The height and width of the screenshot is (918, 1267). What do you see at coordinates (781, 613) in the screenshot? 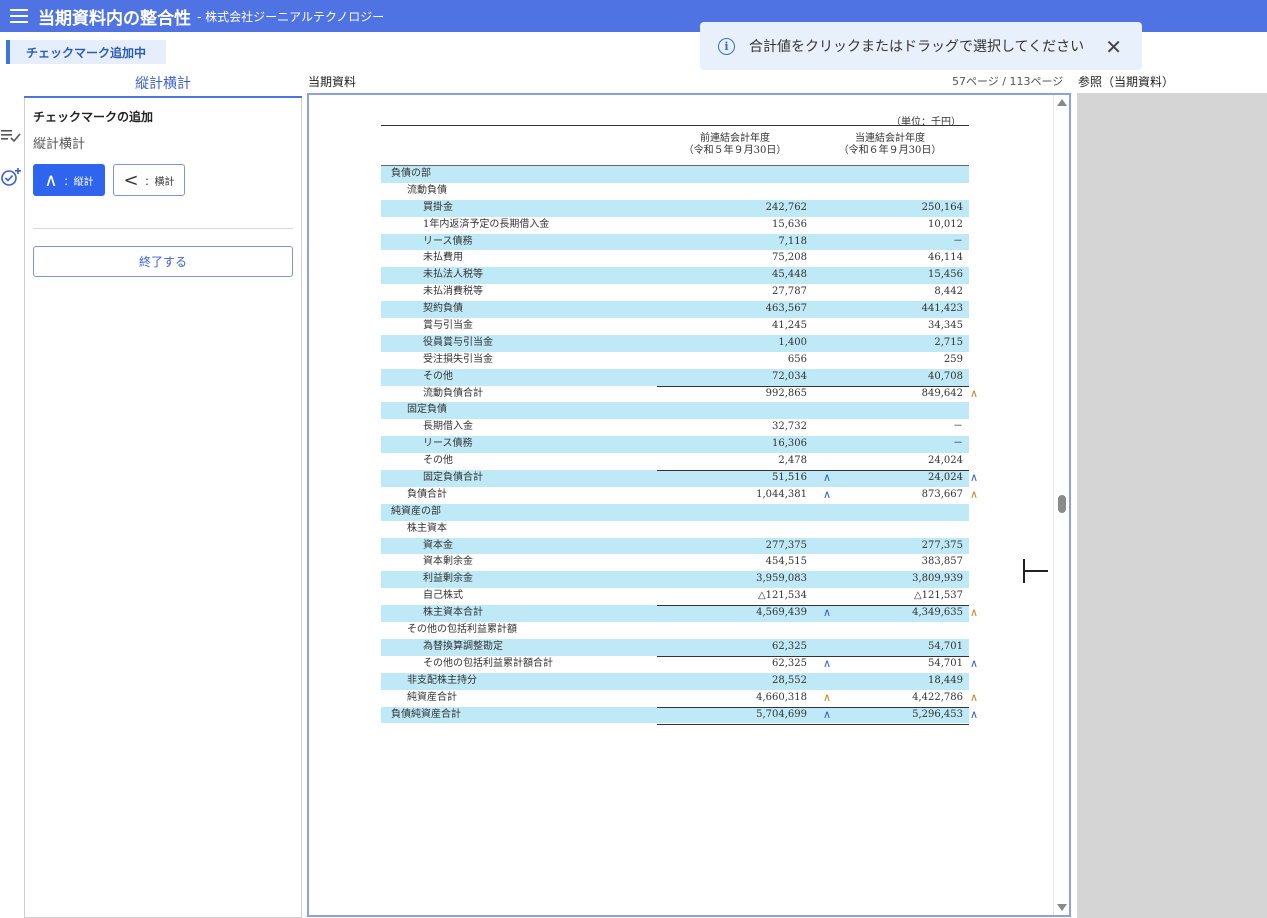
I see `prior-year-value: 4,569,439` at bounding box center [781, 613].